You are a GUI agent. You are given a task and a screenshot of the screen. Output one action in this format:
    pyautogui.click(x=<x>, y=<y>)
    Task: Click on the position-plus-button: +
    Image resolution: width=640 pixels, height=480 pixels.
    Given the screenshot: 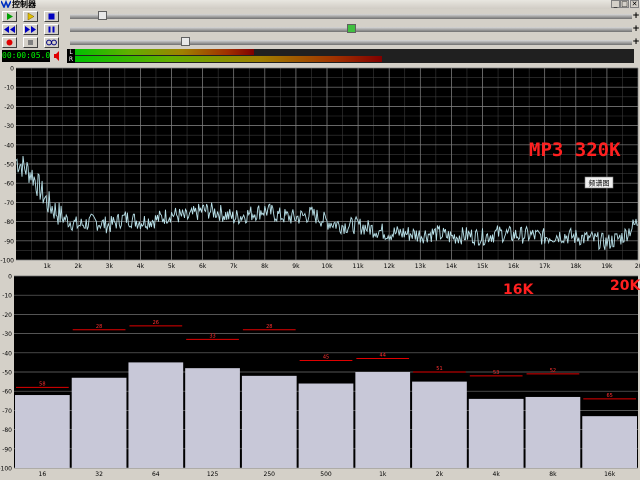 What is the action you would take?
    pyautogui.click(x=636, y=16)
    